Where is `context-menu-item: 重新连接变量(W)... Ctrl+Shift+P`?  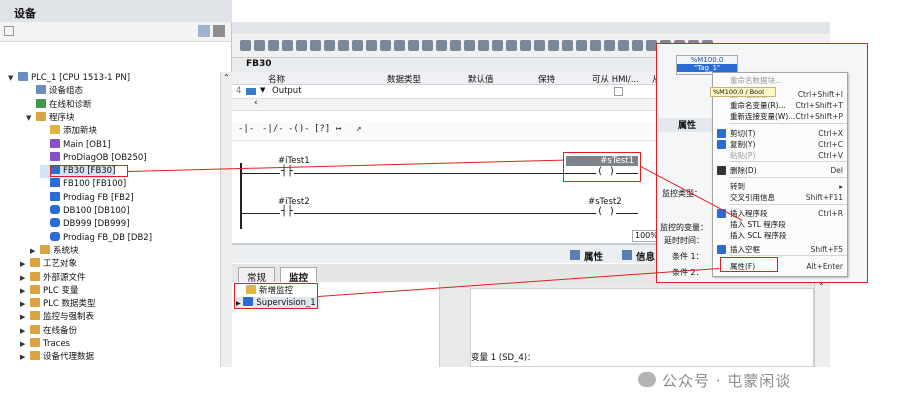 context-menu-item: 重新连接变量(W)... Ctrl+Shift+P is located at coordinates (781, 116).